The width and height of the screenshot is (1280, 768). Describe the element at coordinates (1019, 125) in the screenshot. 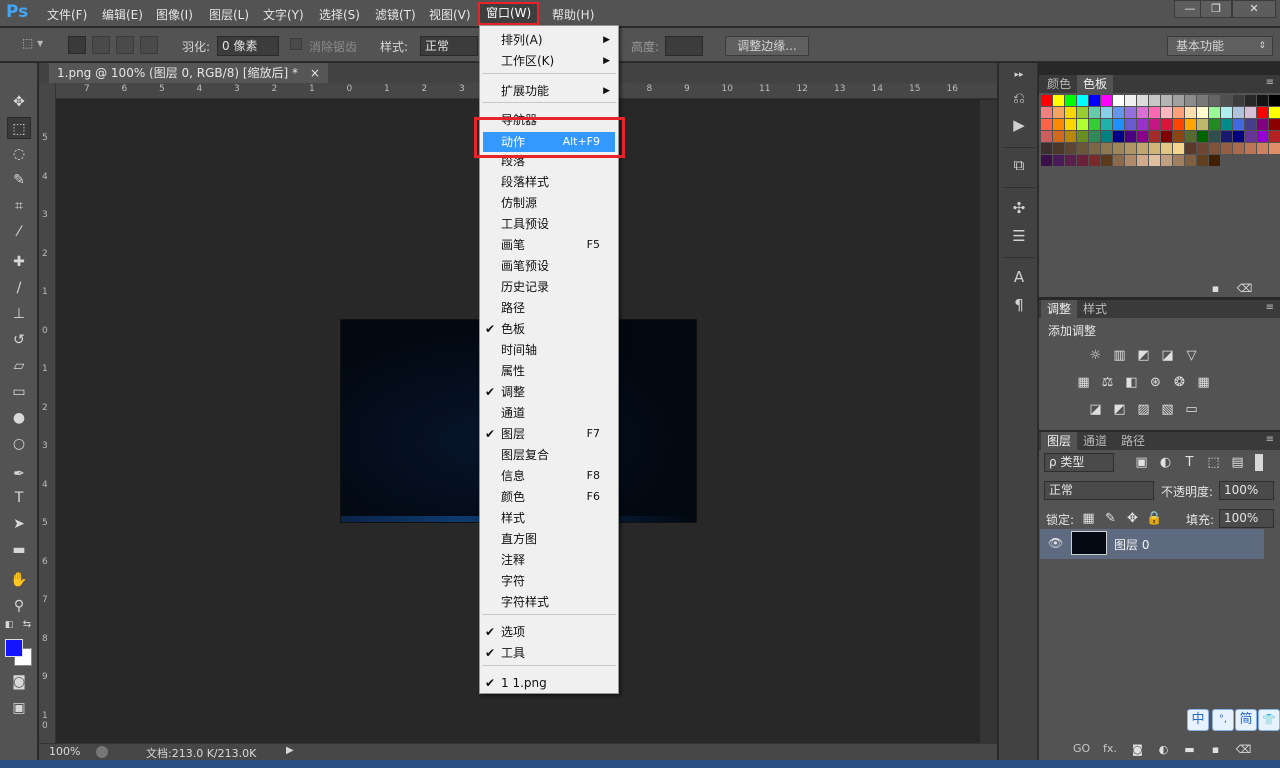

I see `actions-panel-icon: ▶` at that location.